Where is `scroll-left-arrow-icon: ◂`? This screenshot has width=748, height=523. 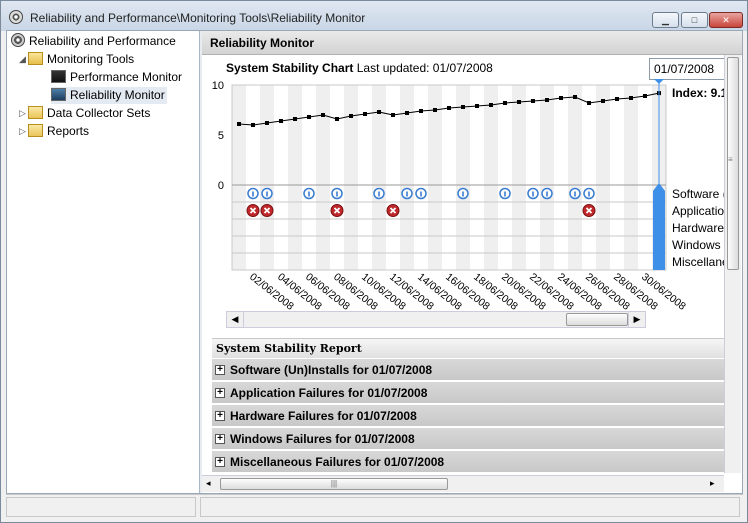
scroll-left-arrow-icon: ◂ is located at coordinates (208, 483).